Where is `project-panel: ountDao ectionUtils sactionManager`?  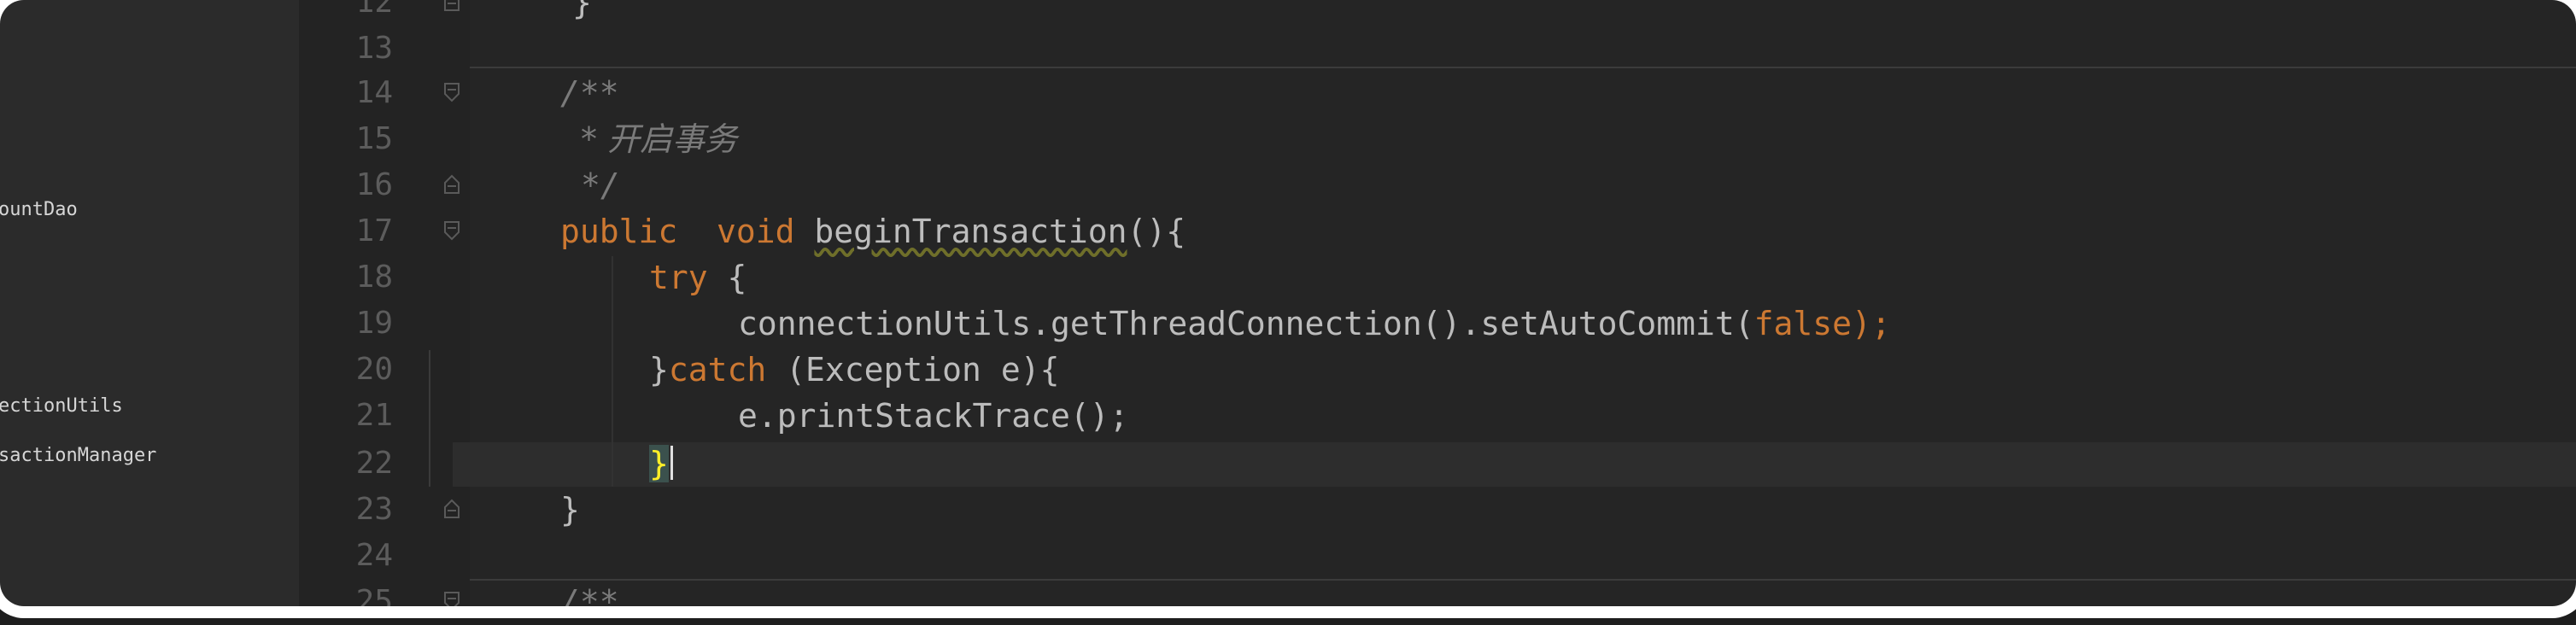
project-panel: ountDao ectionUtils sactionManager is located at coordinates (149, 303).